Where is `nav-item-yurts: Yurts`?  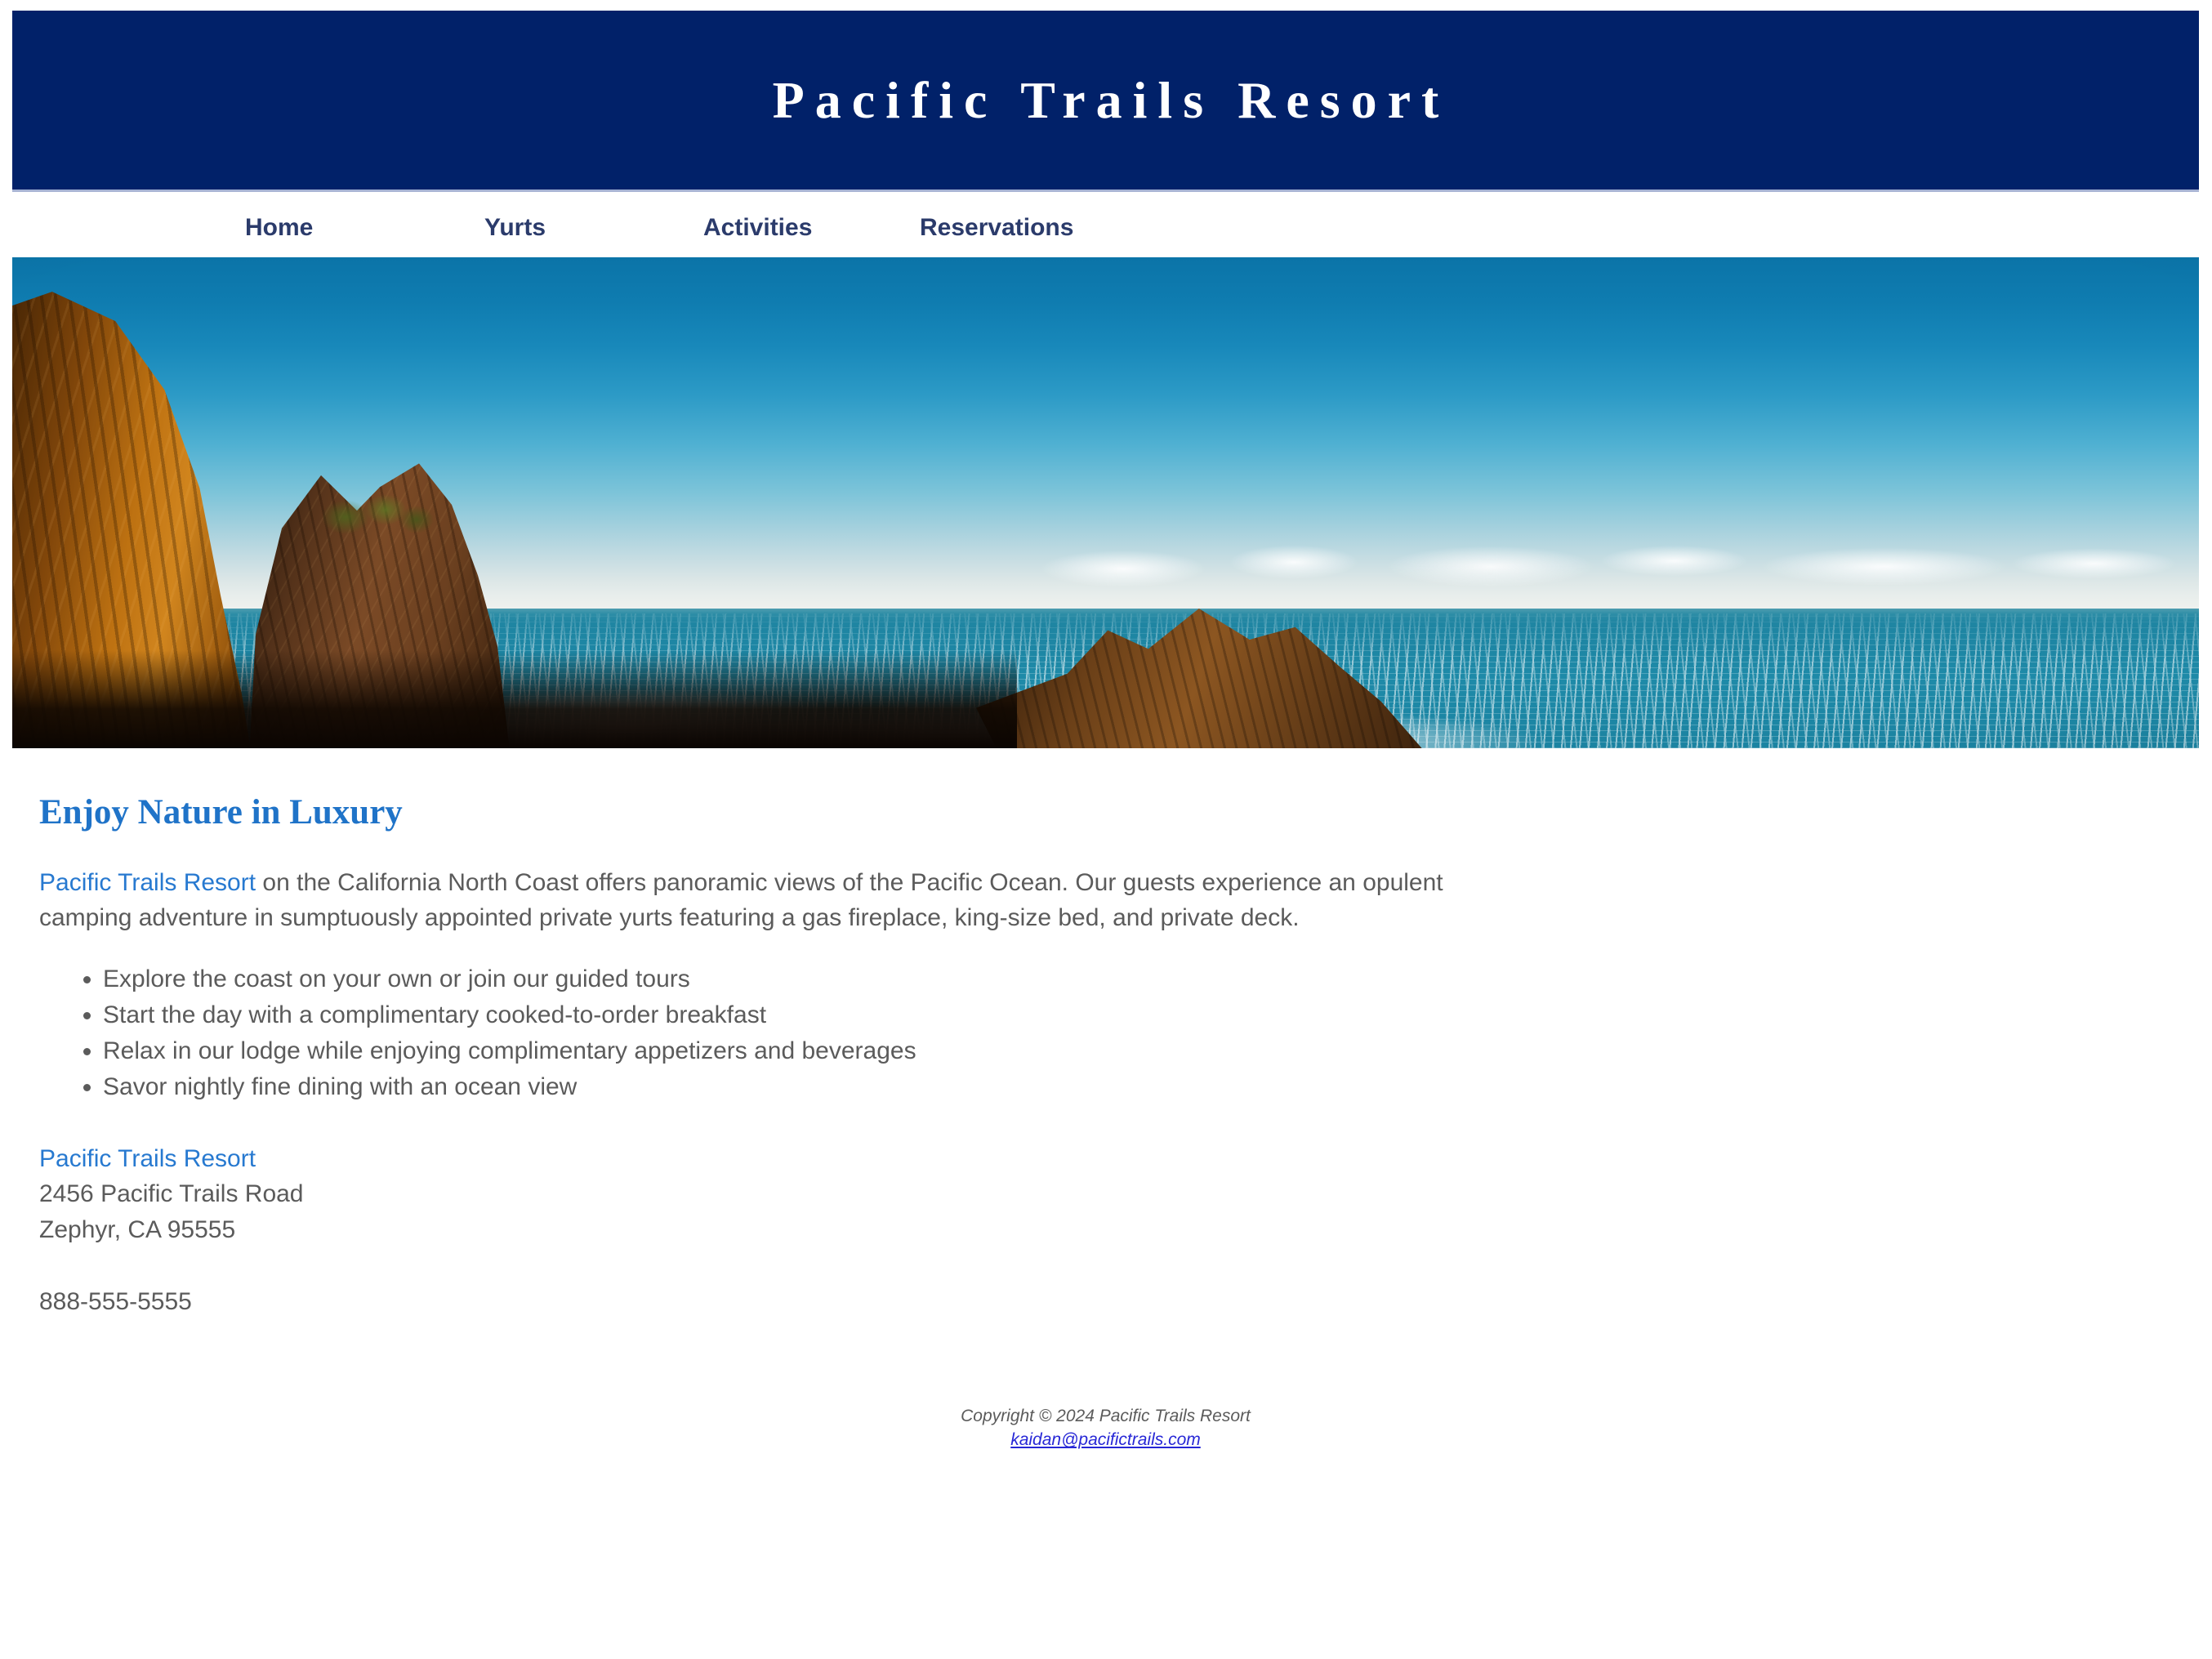
nav-item-yurts: Yurts is located at coordinates (515, 228).